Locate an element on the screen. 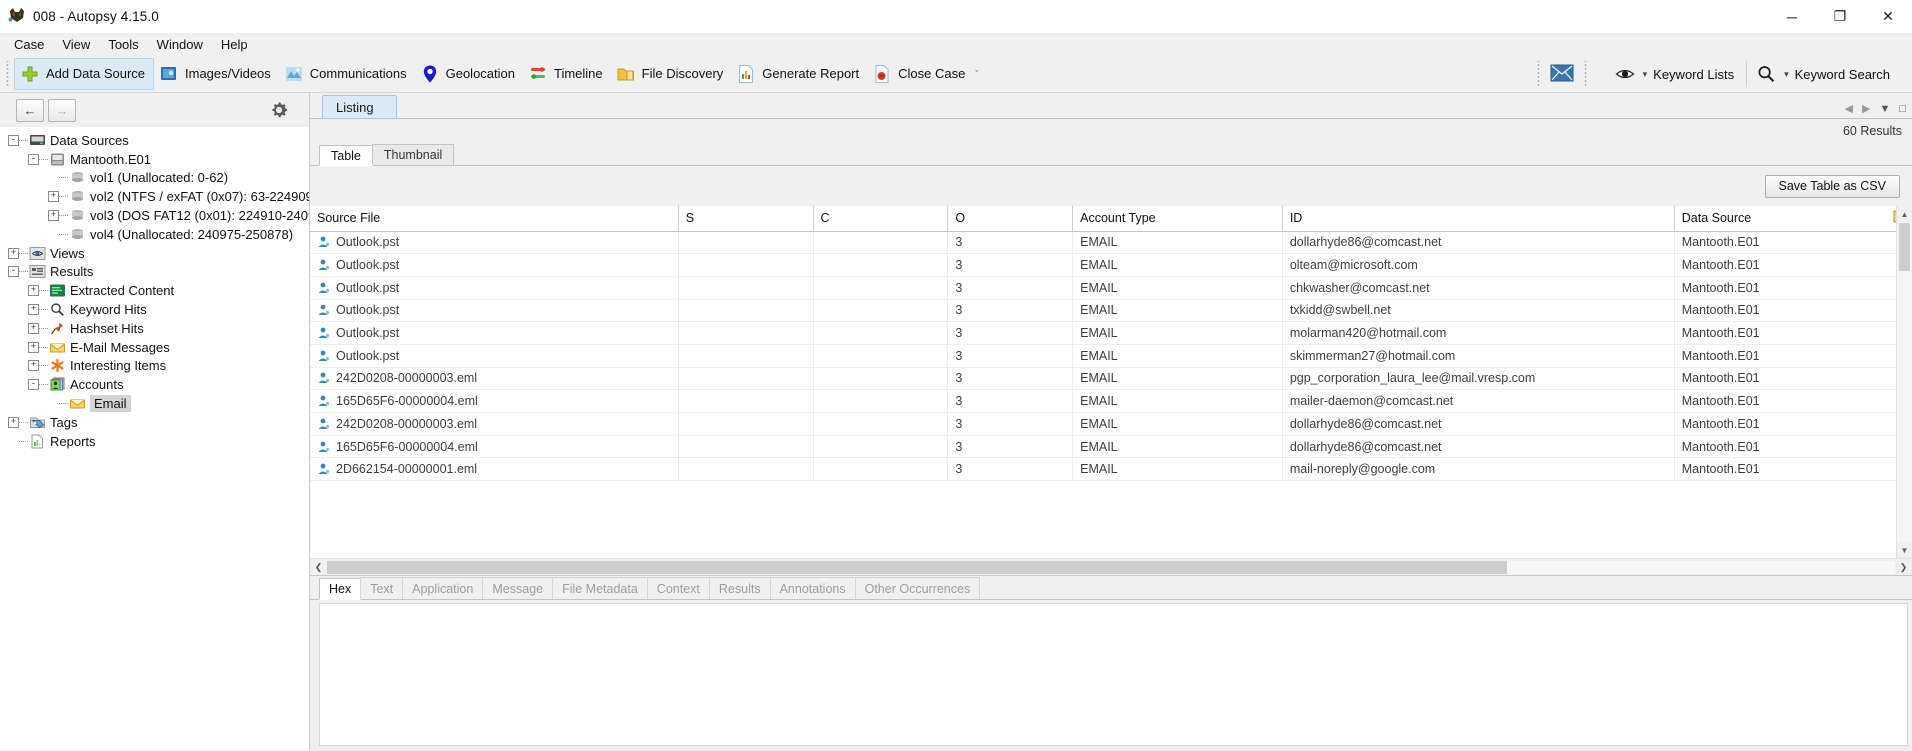  tree-item-hashset-hits: + Hashset Hits is located at coordinates (154, 328).